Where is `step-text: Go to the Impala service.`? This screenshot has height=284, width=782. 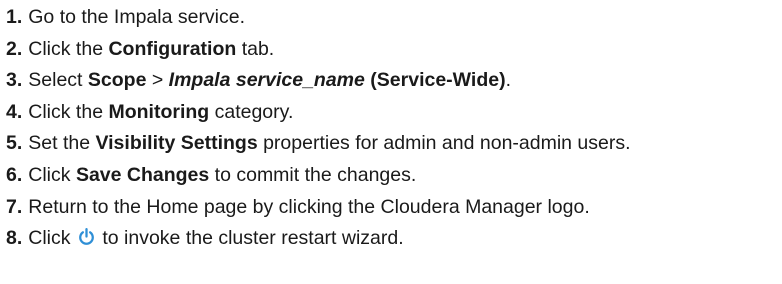
step-text: Go to the Impala service. is located at coordinates (137, 17).